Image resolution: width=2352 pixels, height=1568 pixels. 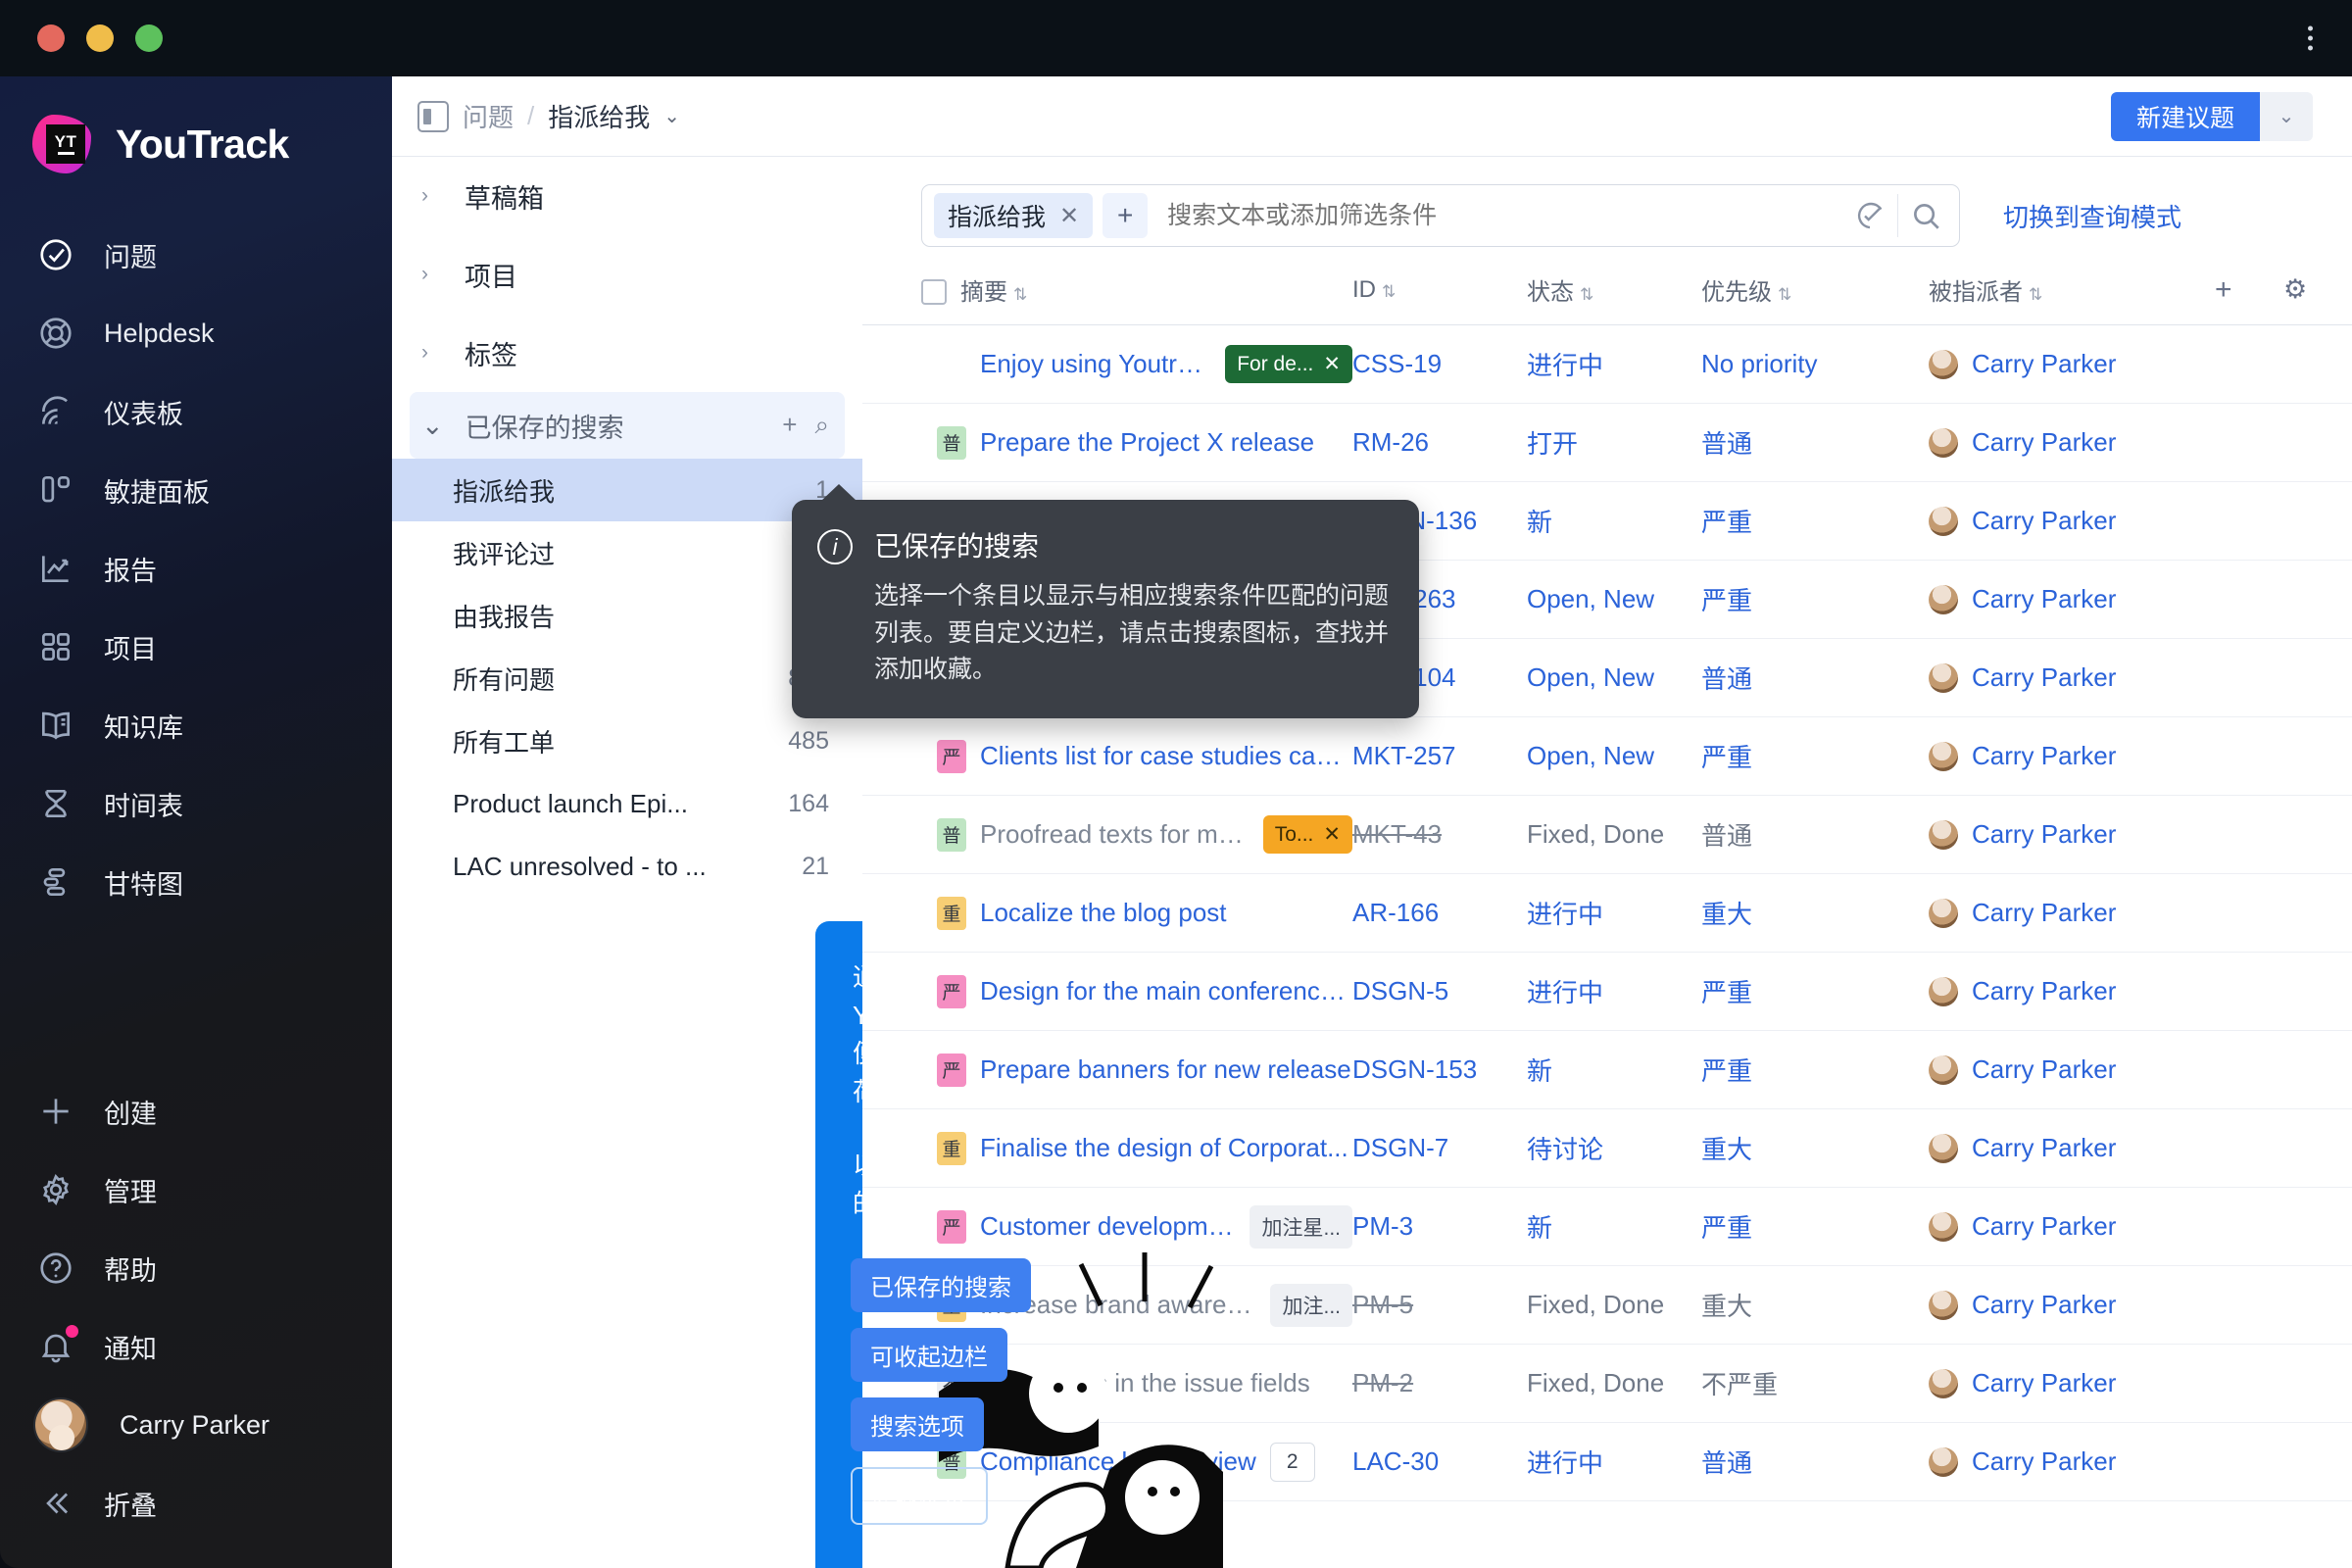 What do you see at coordinates (1415, 1069) in the screenshot?
I see `issue-id: DSGN-153` at bounding box center [1415, 1069].